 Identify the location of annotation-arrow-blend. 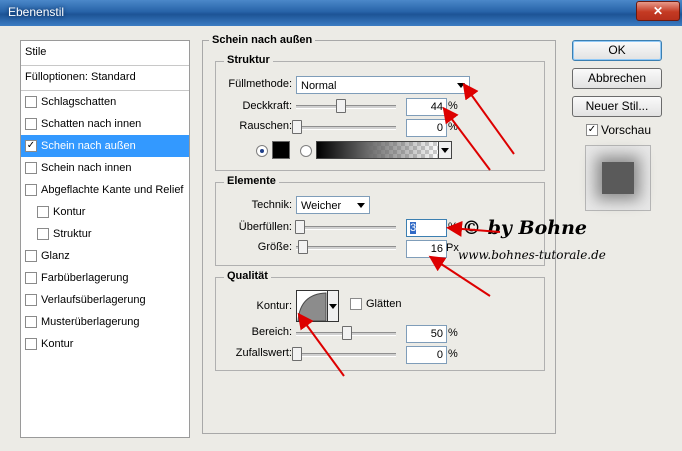
(488, 118).